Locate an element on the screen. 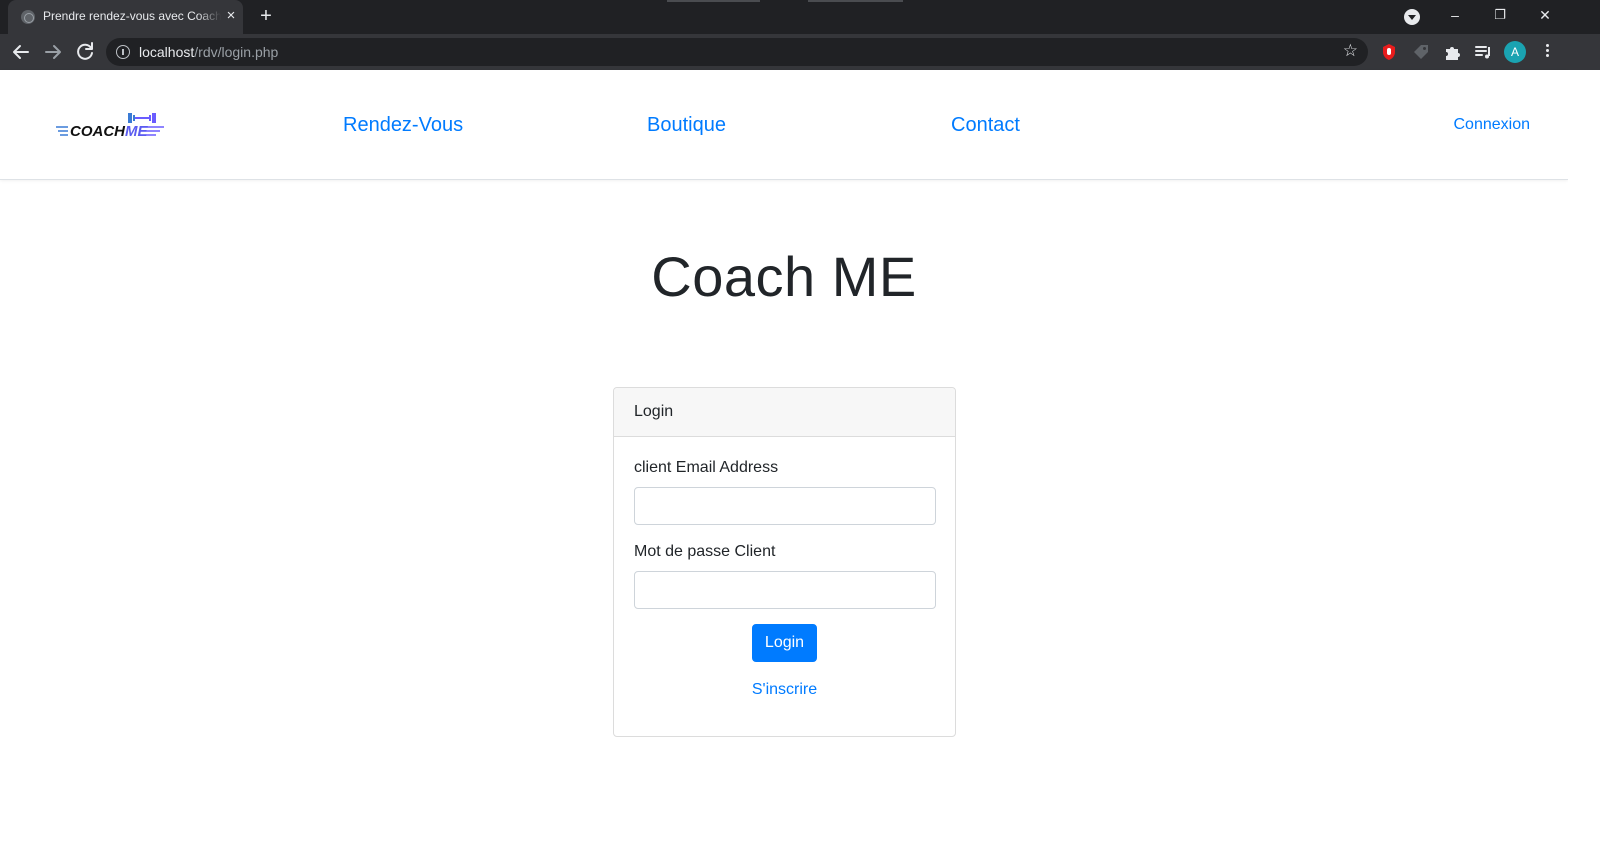 Image resolution: width=1600 pixels, height=860 pixels. forward-arrow-icon is located at coordinates (53, 52).